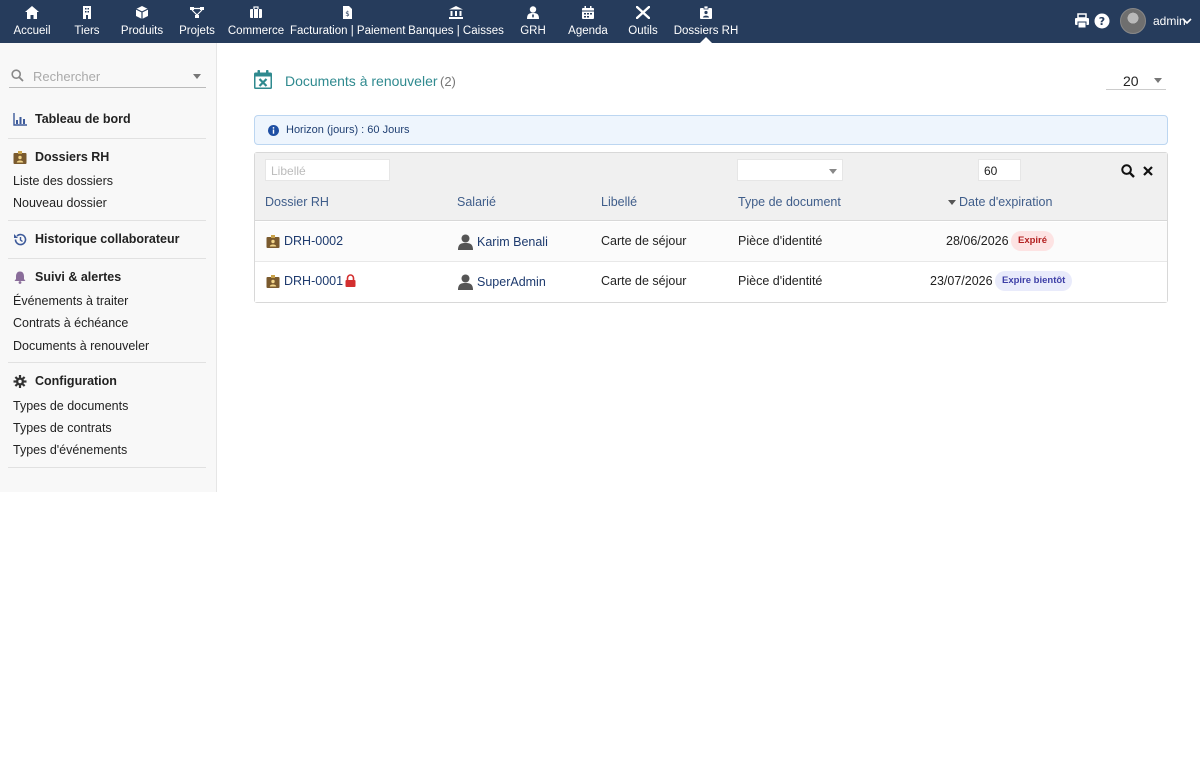 This screenshot has width=1200, height=783. I want to click on chart-icon, so click(20, 119).